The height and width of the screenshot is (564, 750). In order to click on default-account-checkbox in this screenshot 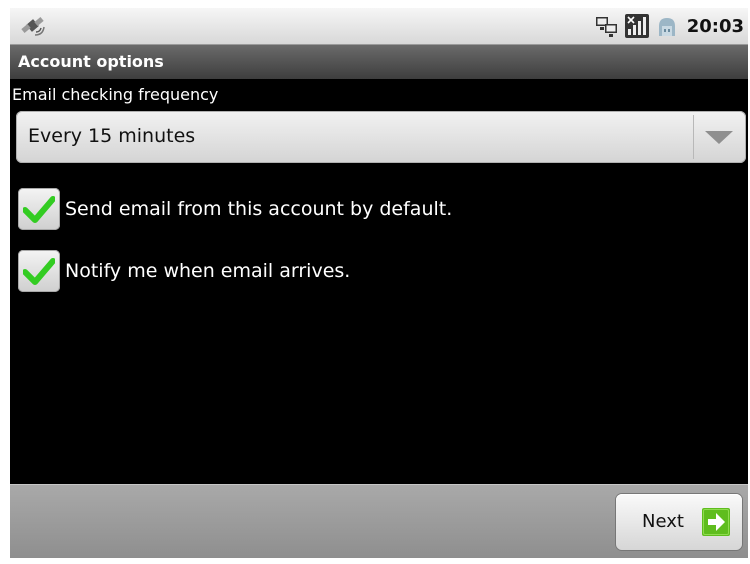, I will do `click(39, 209)`.